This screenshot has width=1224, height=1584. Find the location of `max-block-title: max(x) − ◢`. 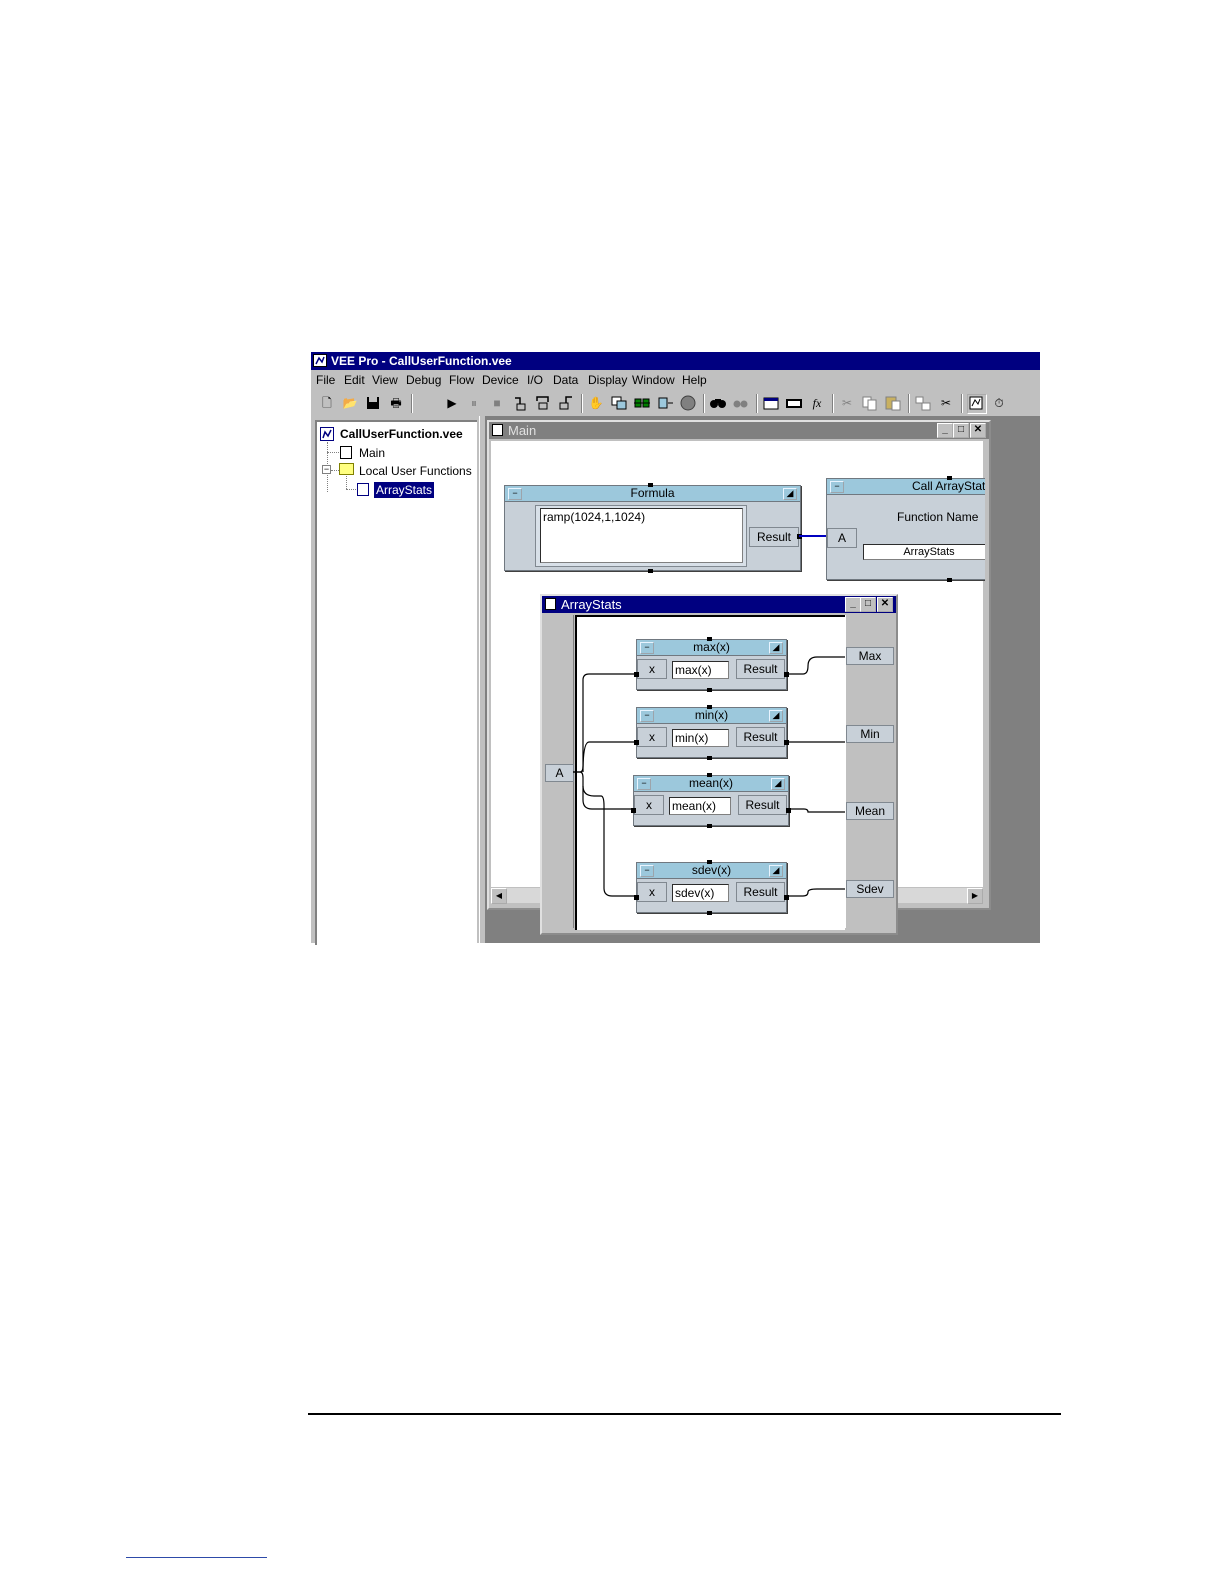

max-block-title: max(x) − ◢ is located at coordinates (711, 648).